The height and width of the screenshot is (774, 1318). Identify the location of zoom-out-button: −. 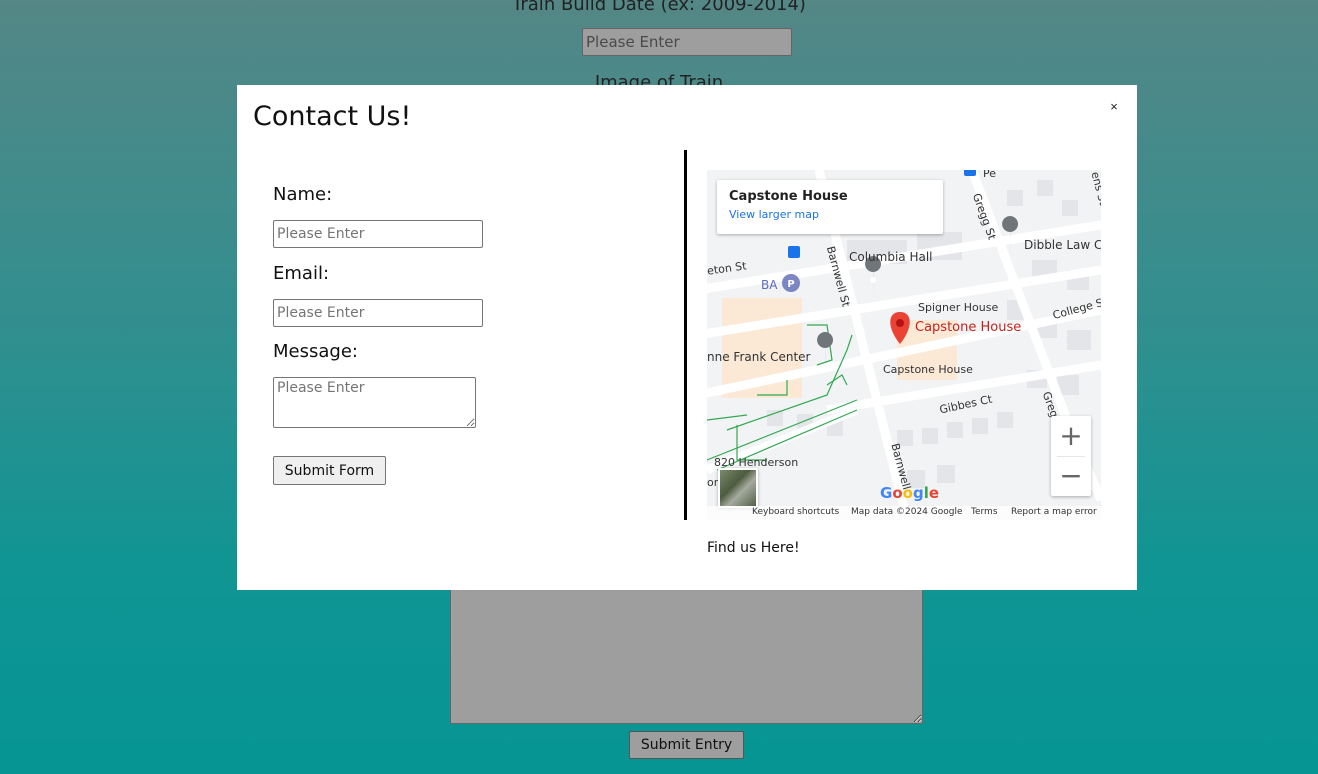
(1071, 476).